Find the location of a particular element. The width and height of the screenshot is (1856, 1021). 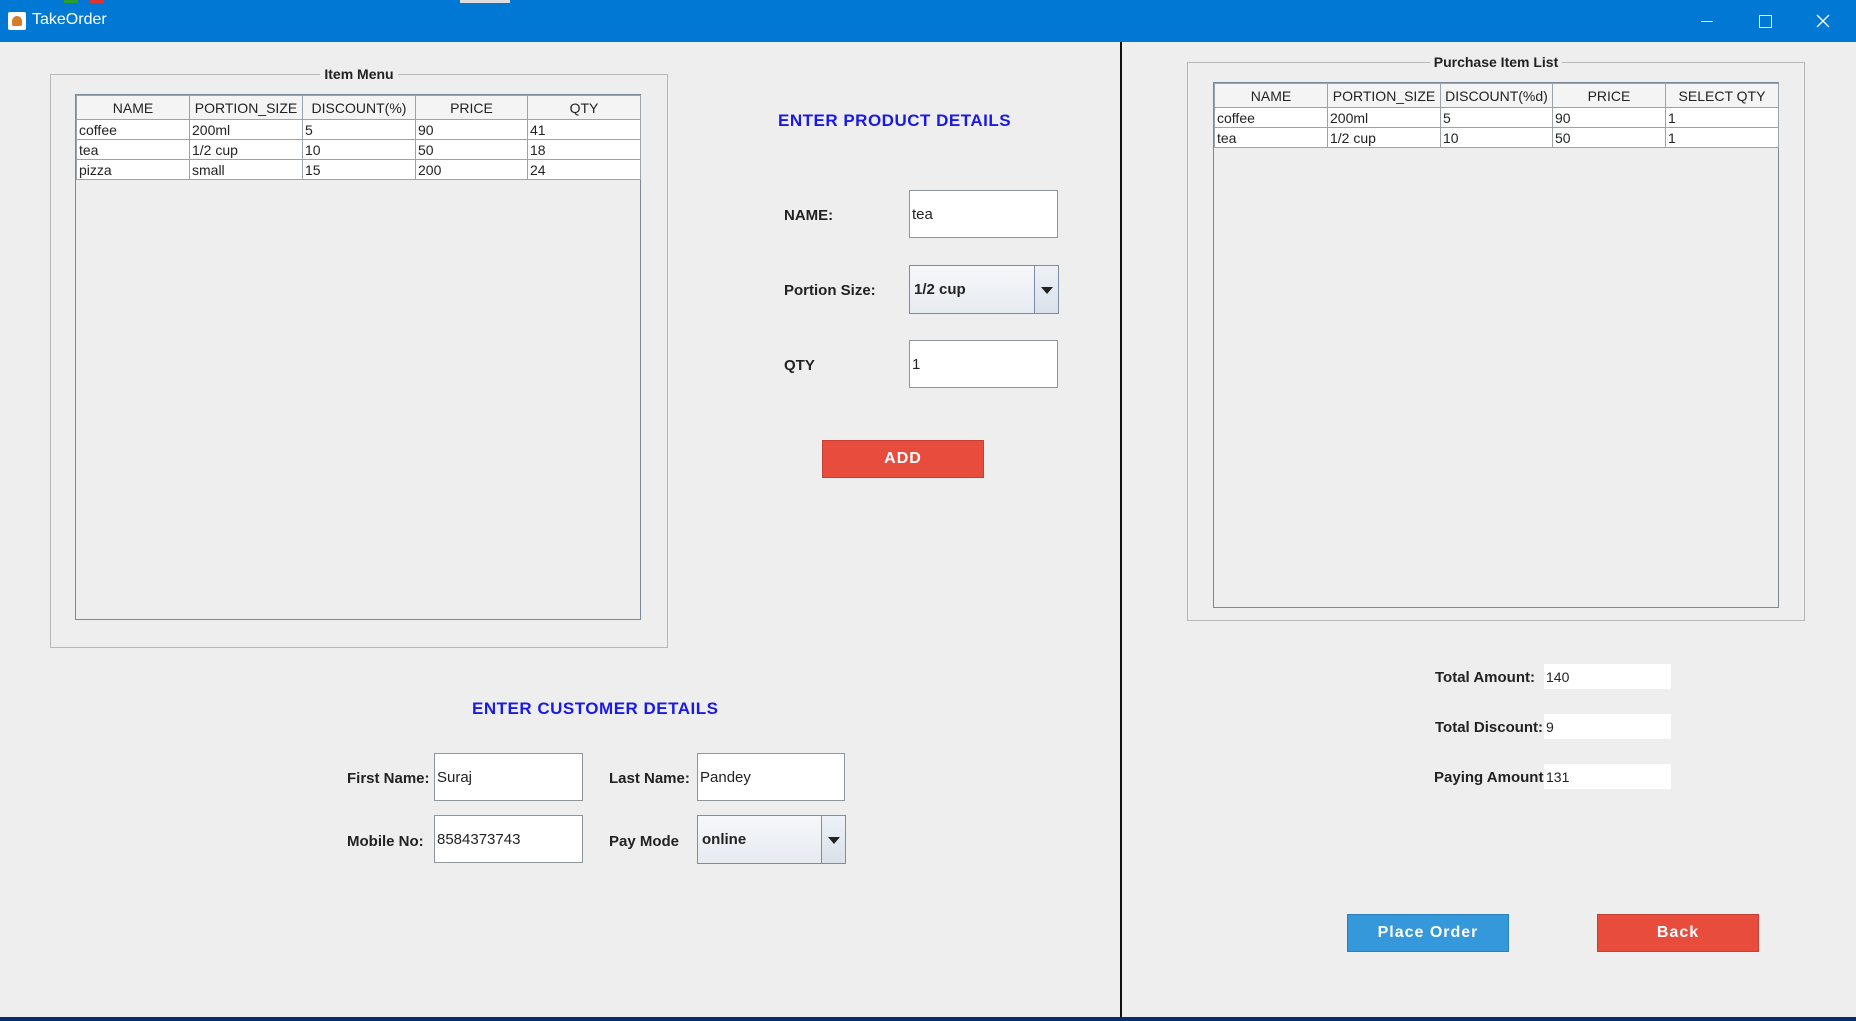

panel-divider is located at coordinates (1121, 531).